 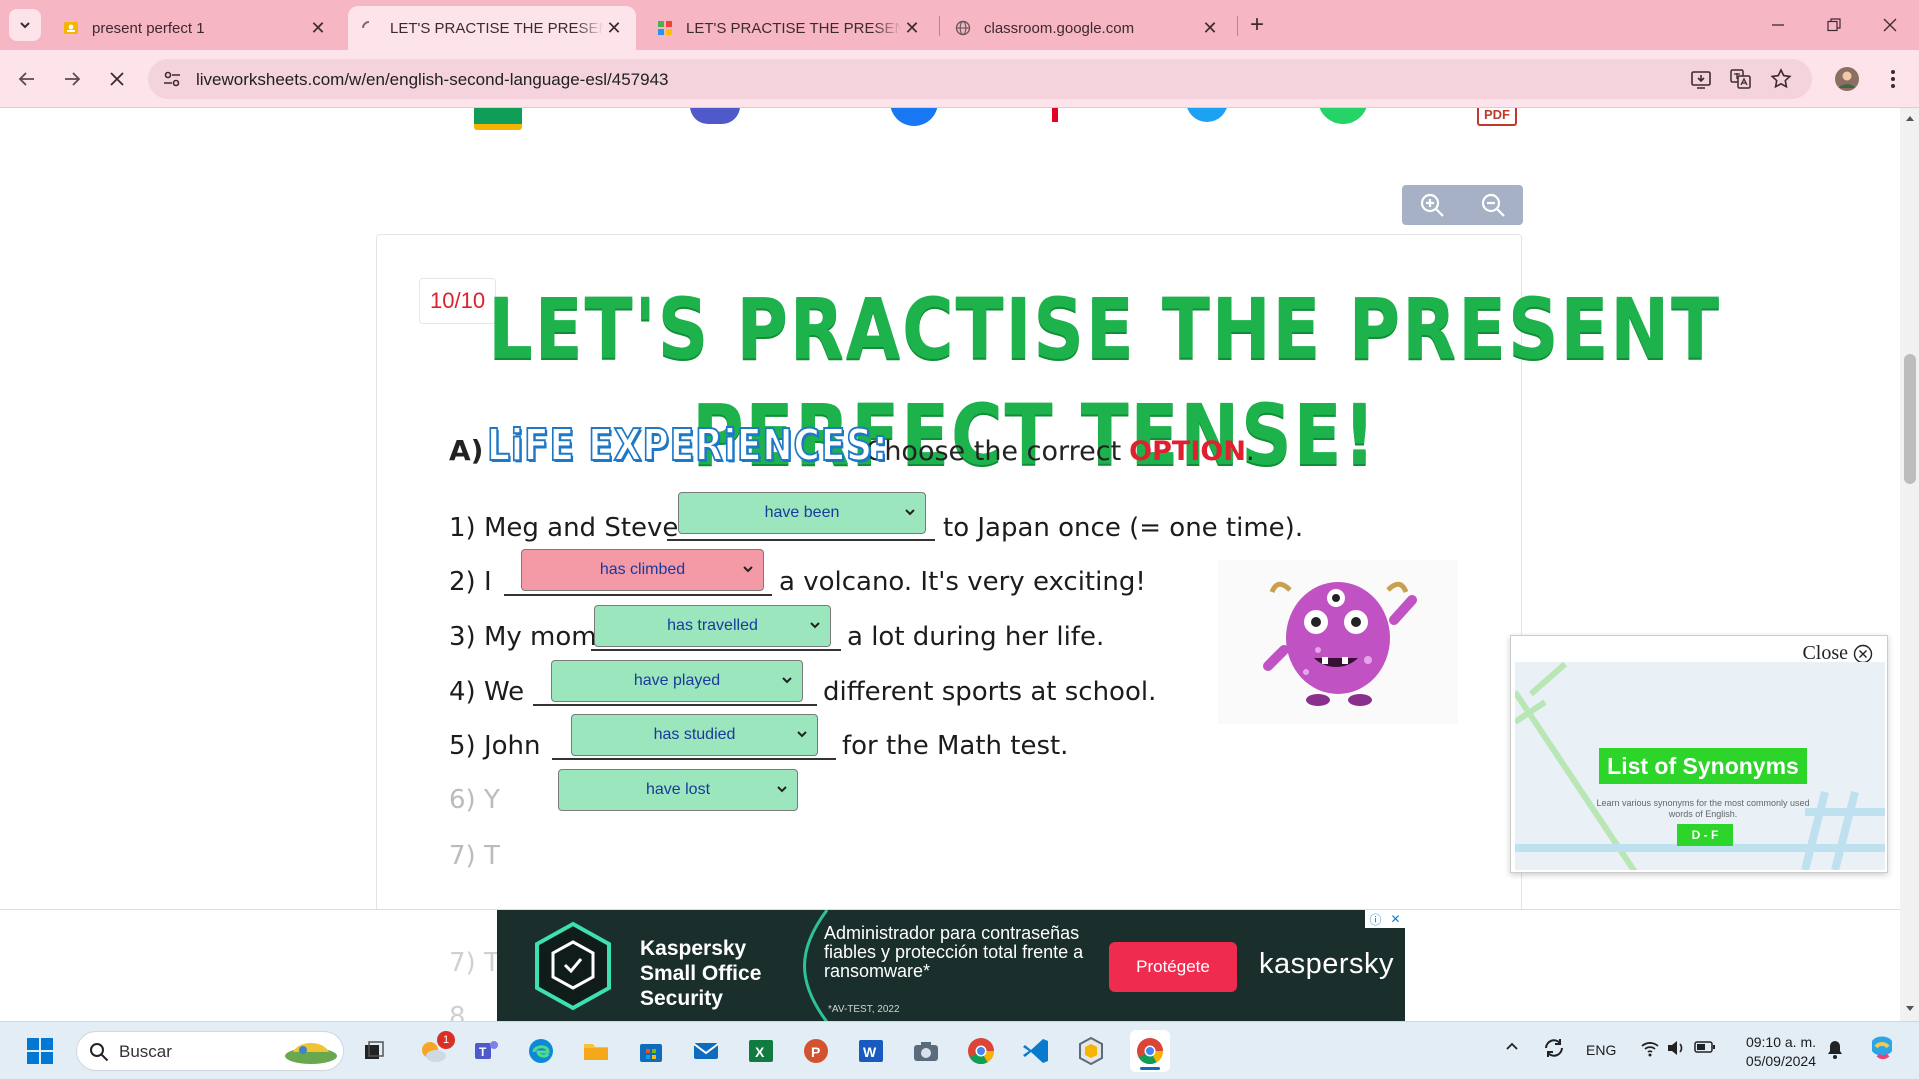 I want to click on close-window-button, so click(x=1890, y=25).